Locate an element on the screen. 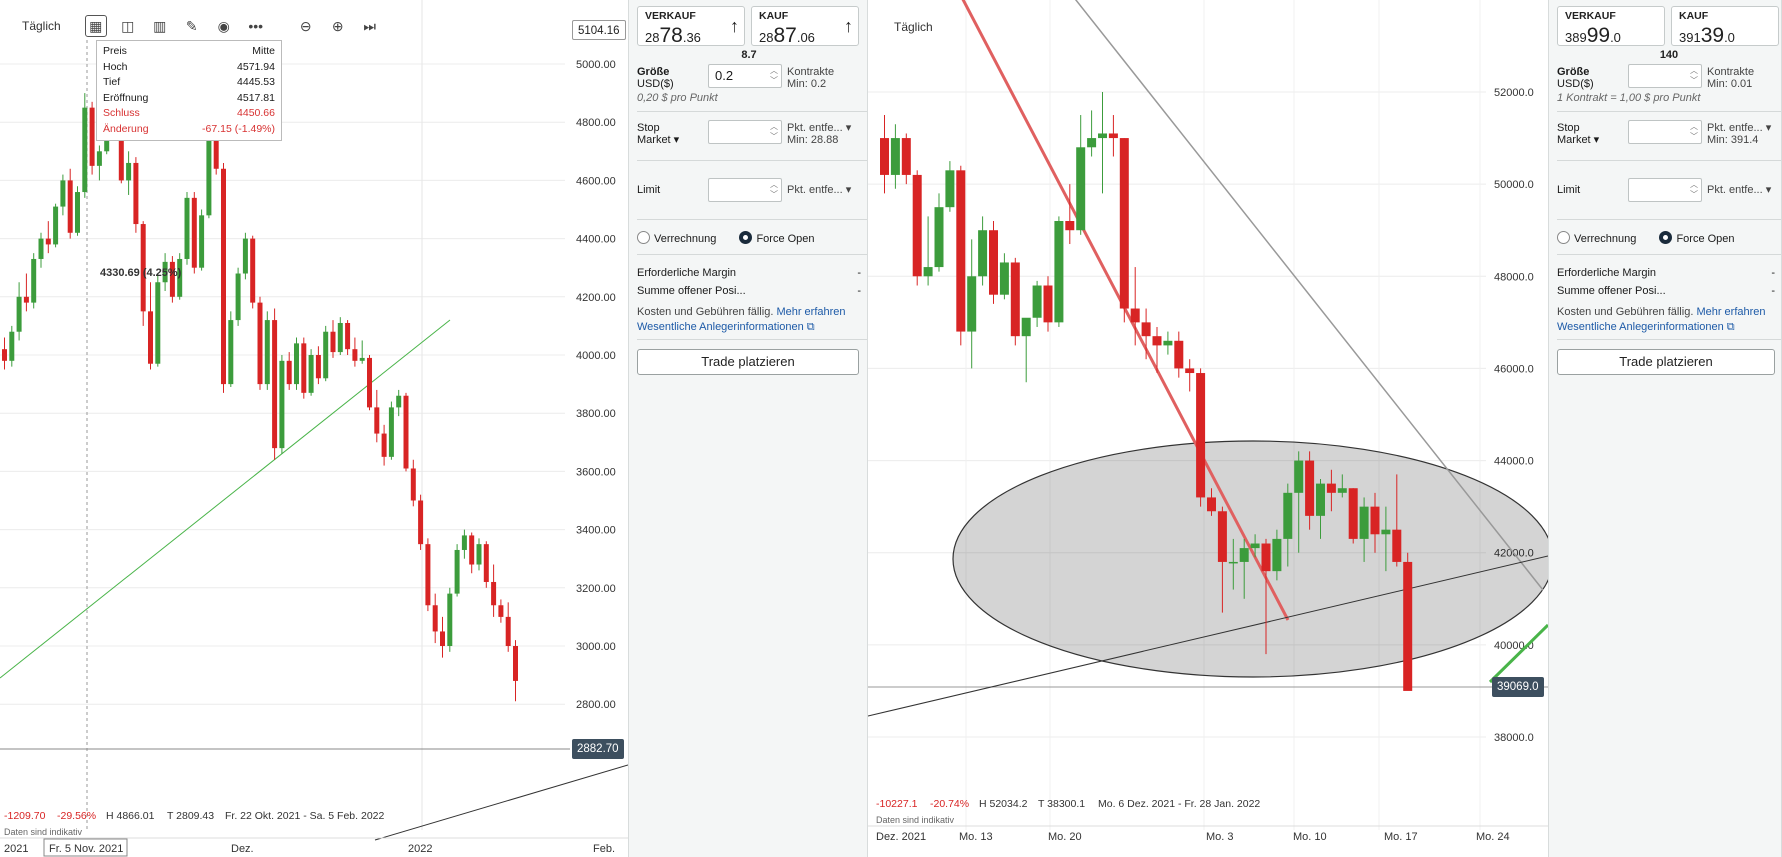 This screenshot has width=1782, height=857. stat-high: H 4866.01 is located at coordinates (130, 816).